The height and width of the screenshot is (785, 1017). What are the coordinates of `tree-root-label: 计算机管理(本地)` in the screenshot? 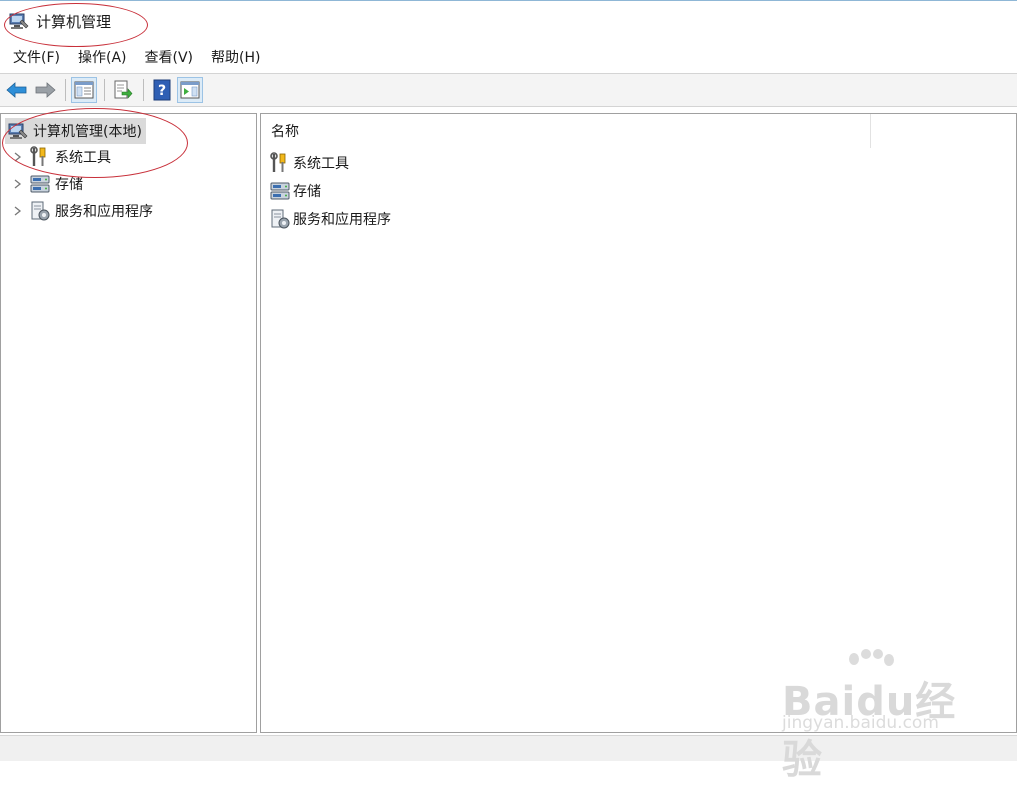 It's located at (87, 132).